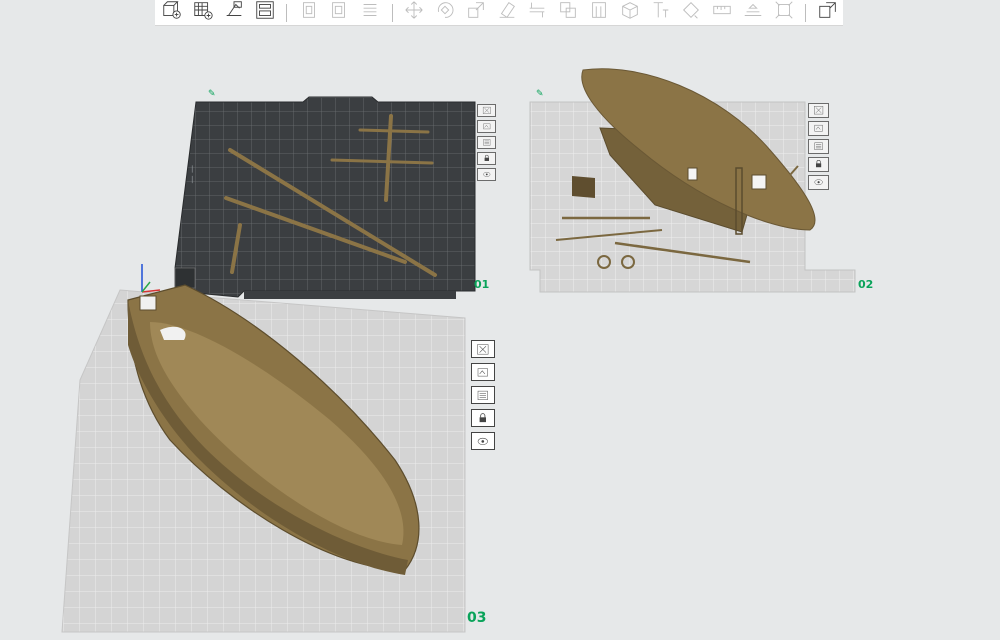 The image size is (1000, 640). What do you see at coordinates (540, 93) in the screenshot?
I see `plate-02-edit-icon: ✎` at bounding box center [540, 93].